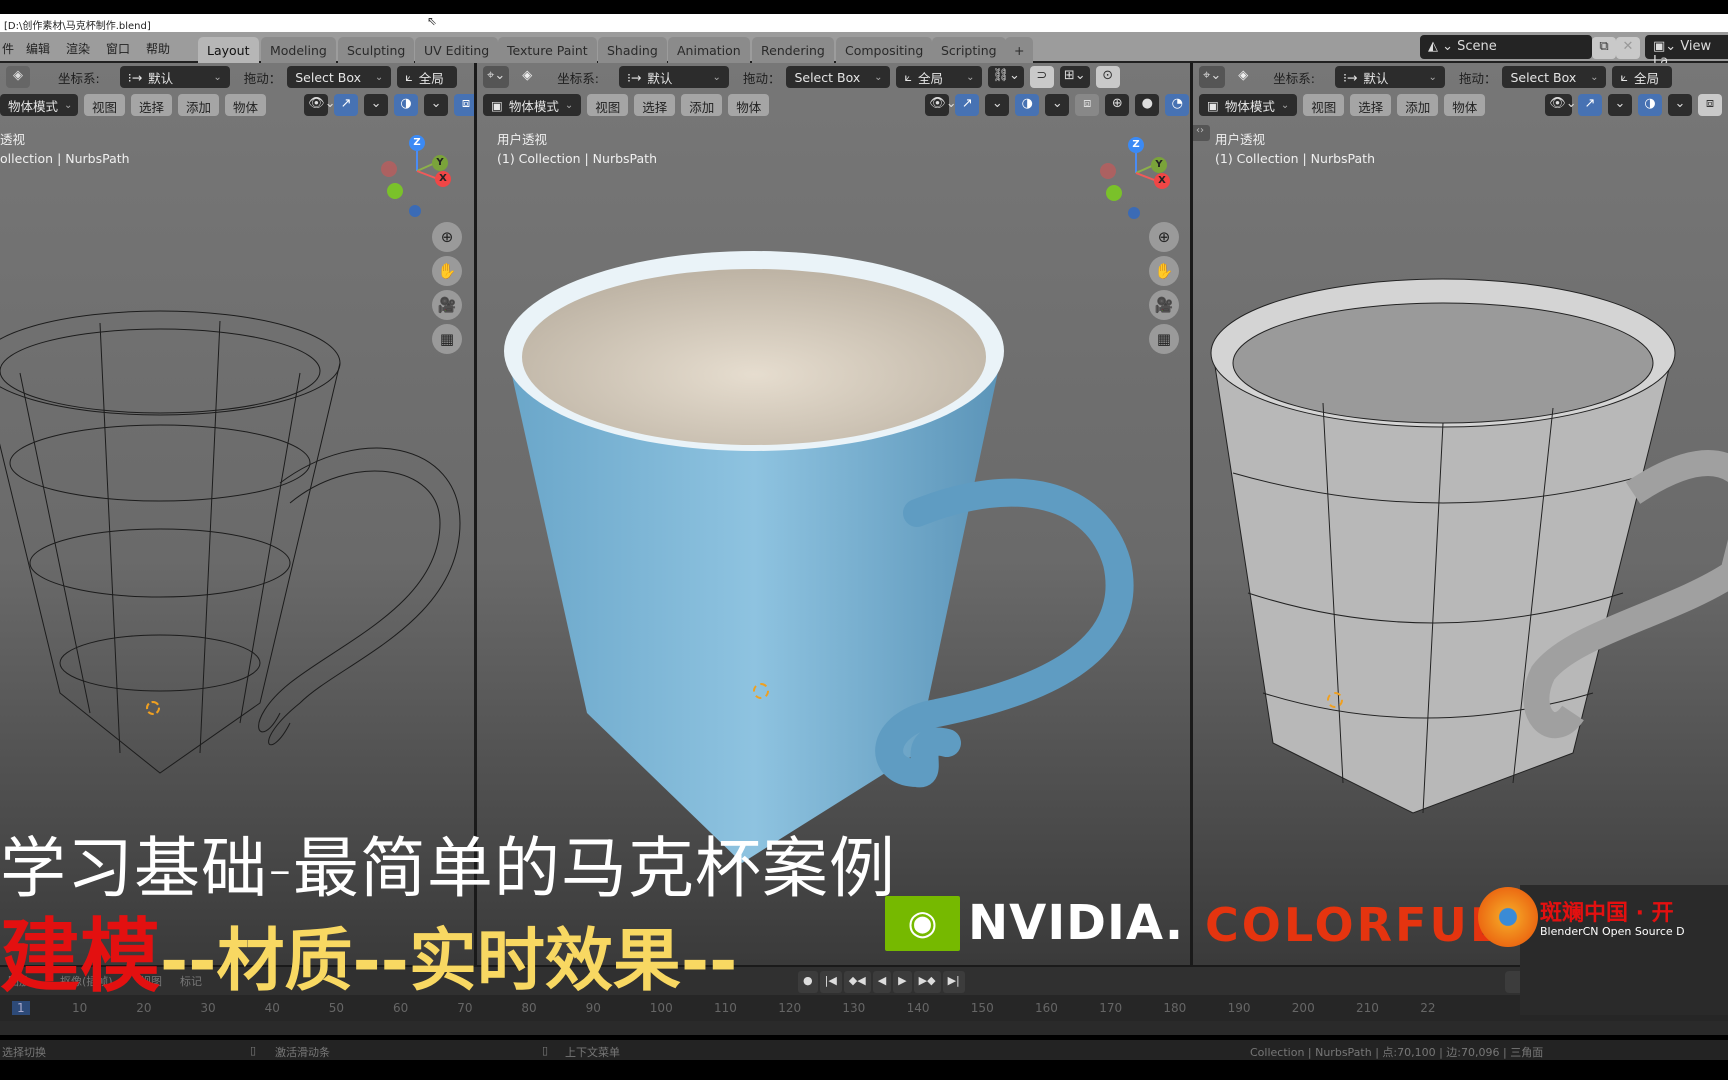 This screenshot has width=1728, height=1080. What do you see at coordinates (1628, 48) in the screenshot?
I see `delete-scene-icon: ✕` at bounding box center [1628, 48].